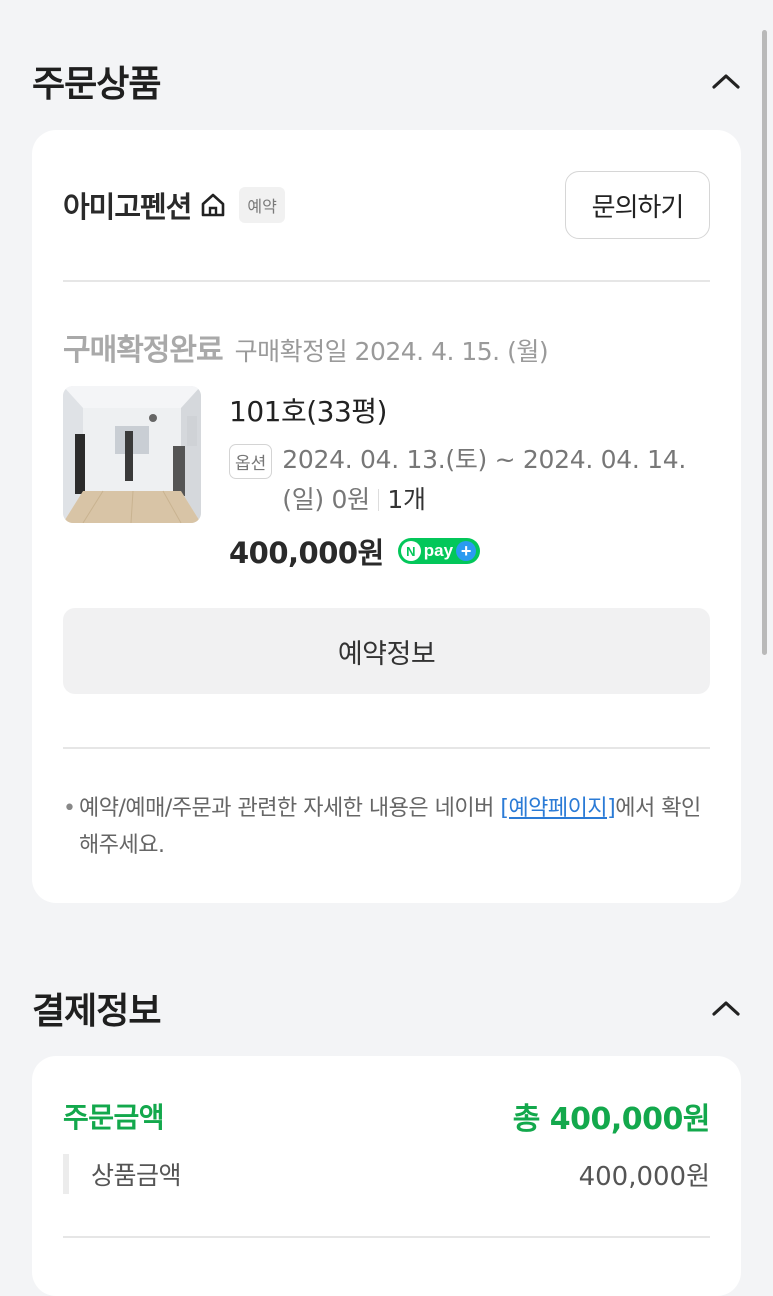 The height and width of the screenshot is (1296, 773). Describe the element at coordinates (290, 808) in the screenshot. I see `notice-text-before: 예약/예매/주문과 관련한 자세한 내용은 네이버` at that location.